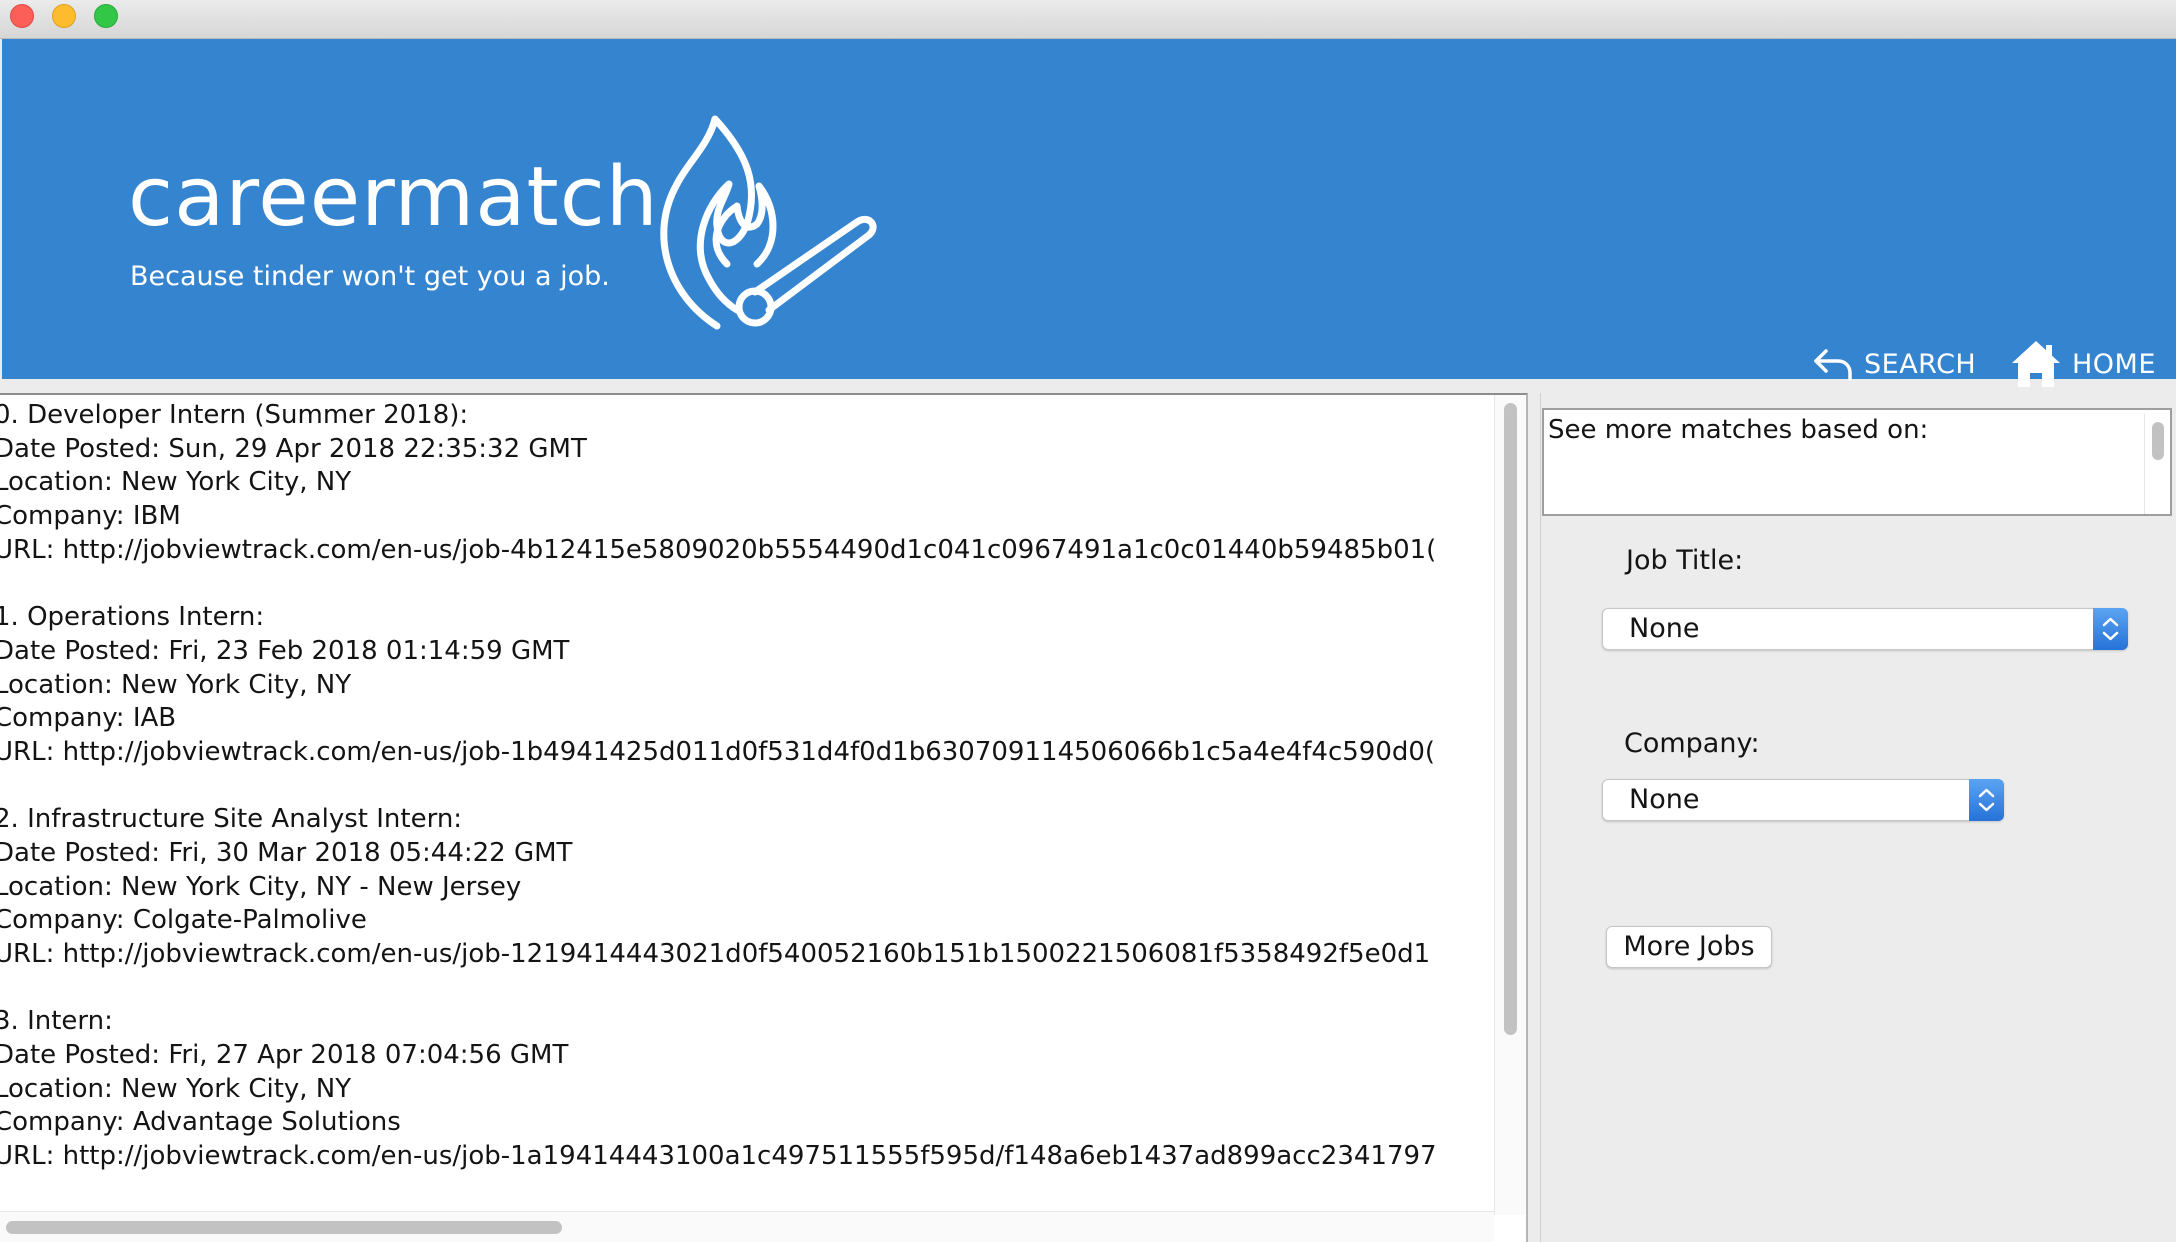 This screenshot has width=2176, height=1242. Describe the element at coordinates (1088, 19) in the screenshot. I see `title-bar` at that location.